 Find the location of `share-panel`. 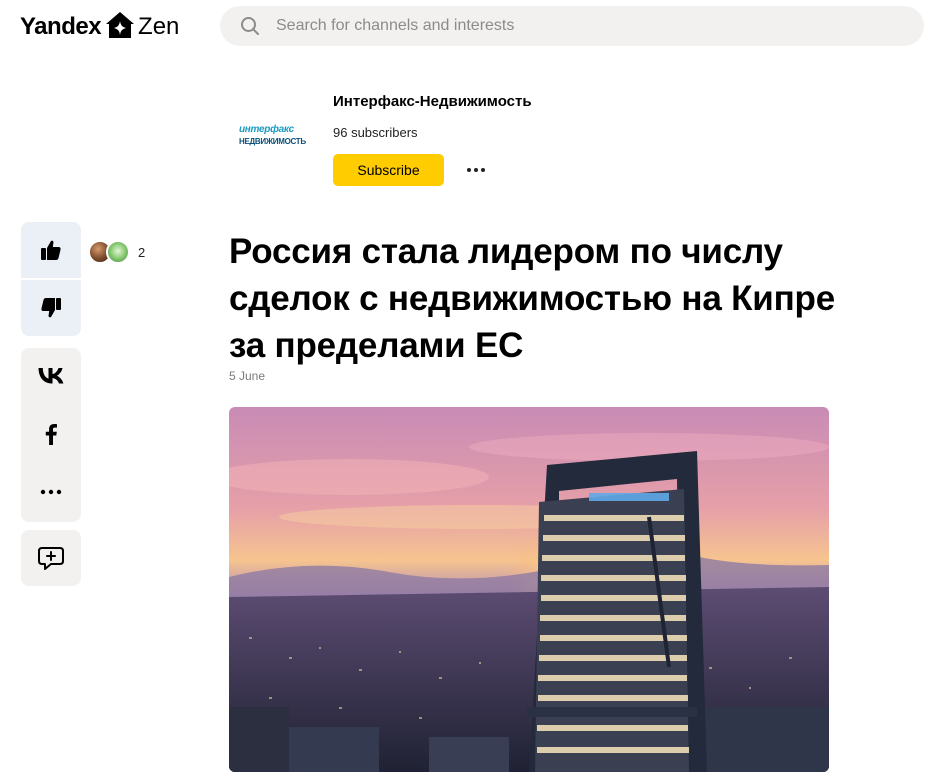

share-panel is located at coordinates (51, 435).